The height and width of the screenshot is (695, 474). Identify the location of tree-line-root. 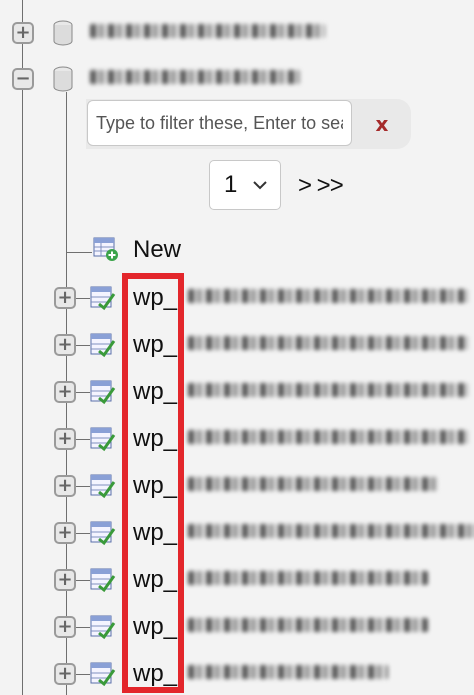
(22, 347).